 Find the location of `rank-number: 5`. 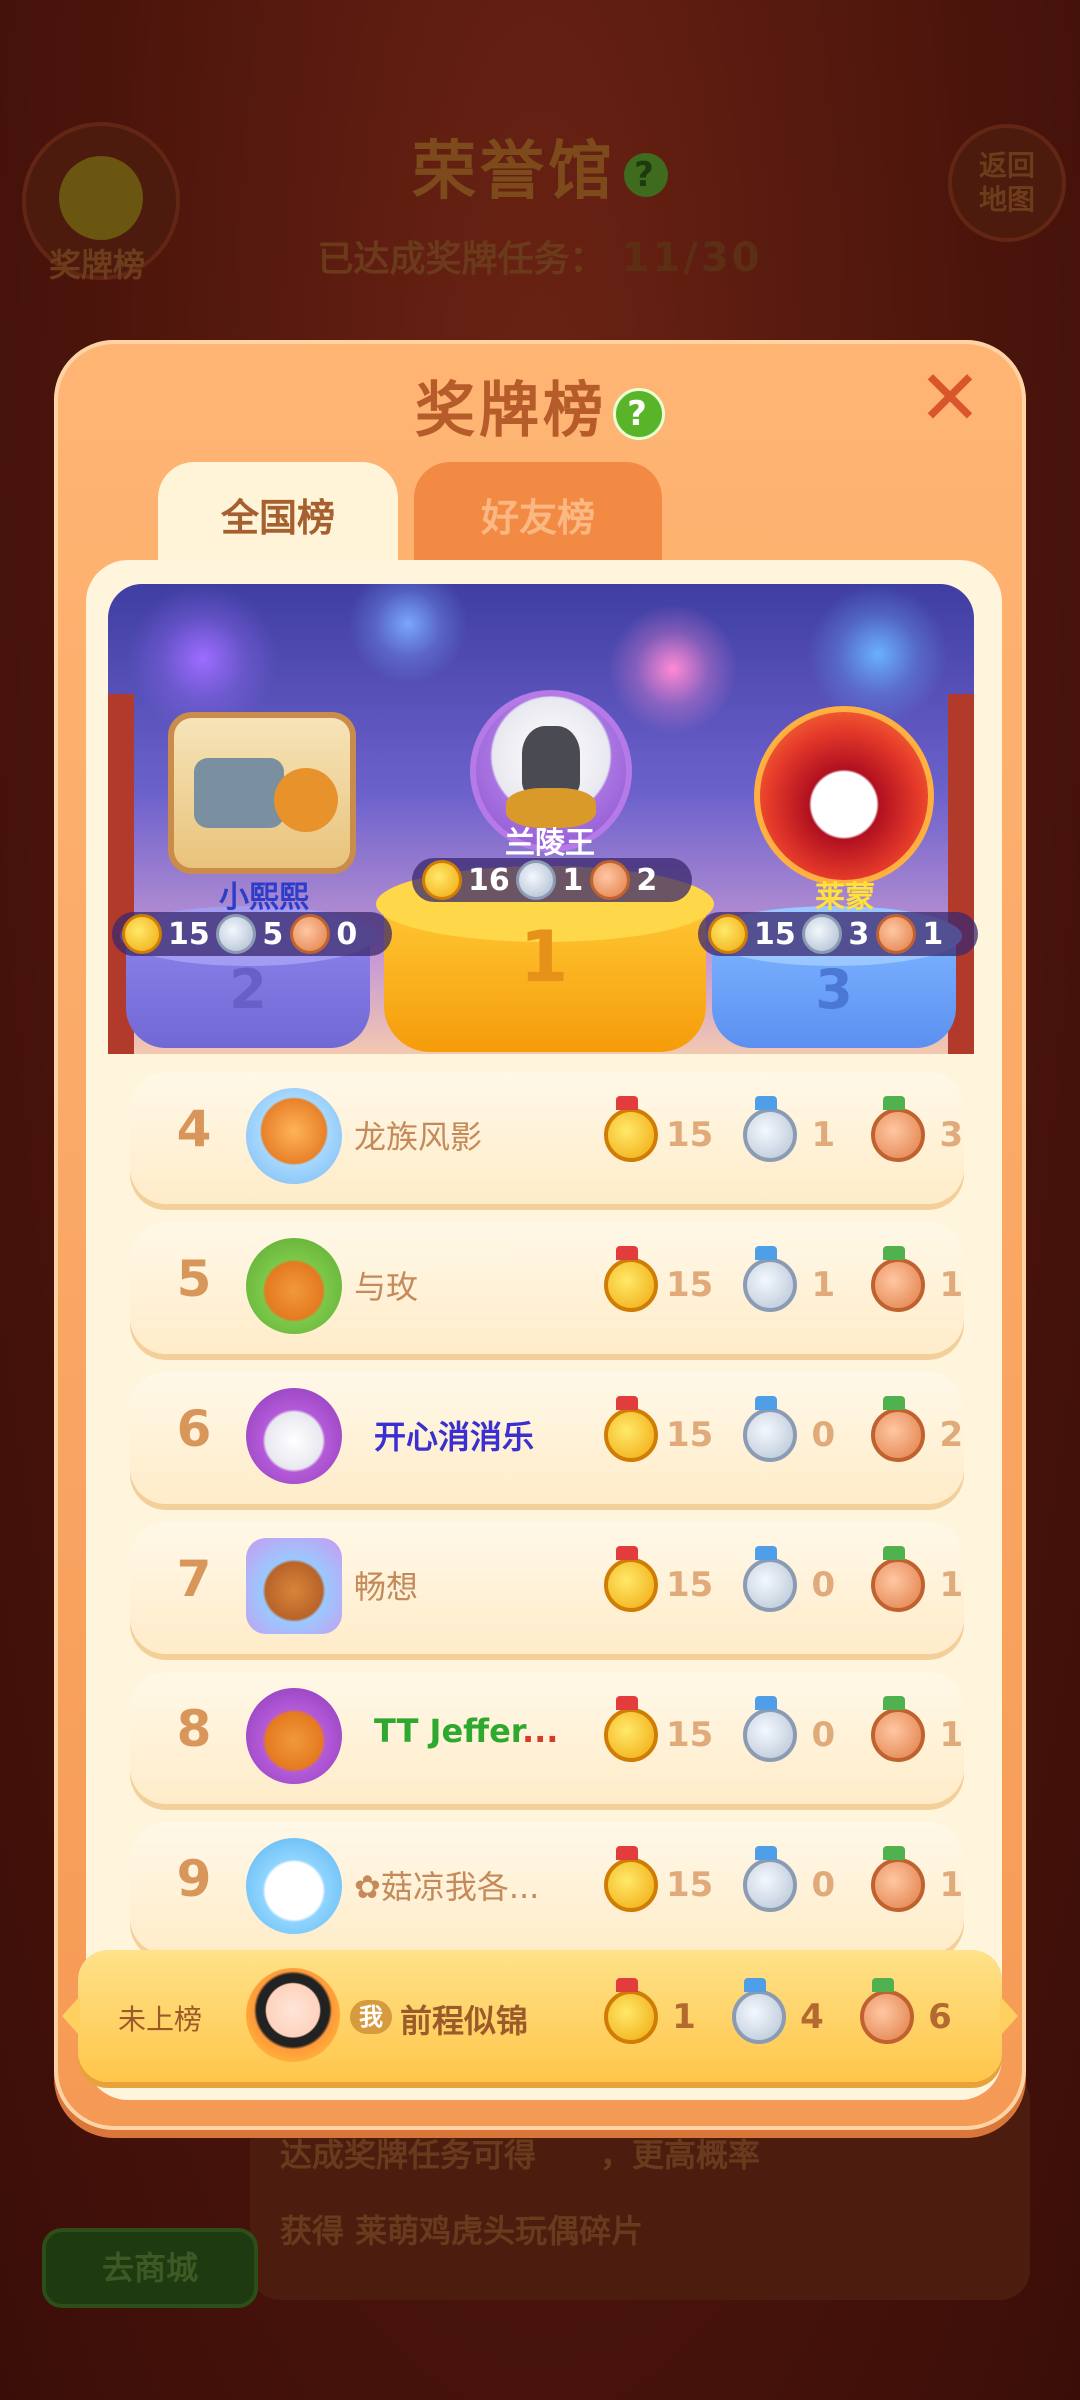

rank-number: 5 is located at coordinates (194, 1279).